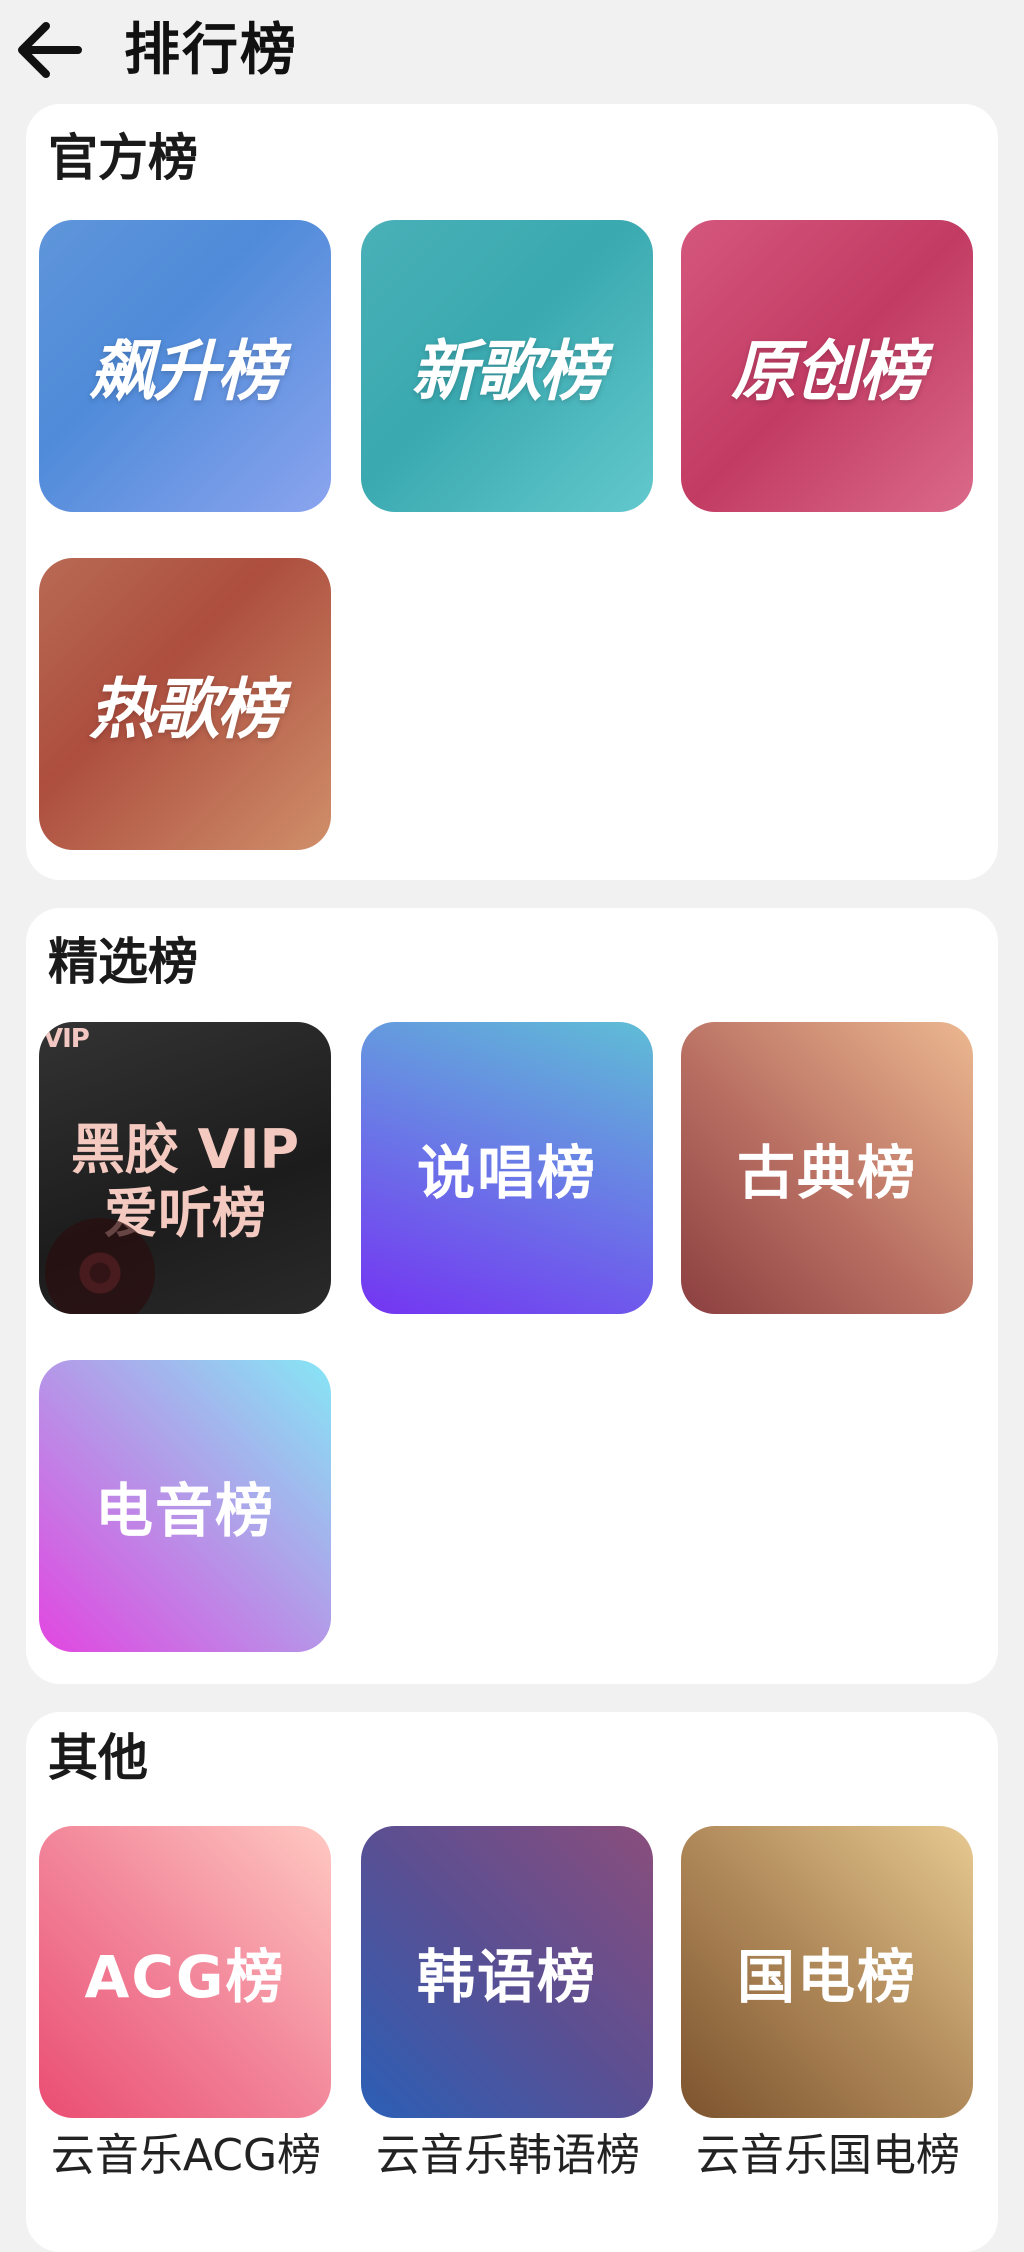 The height and width of the screenshot is (2252, 1024). What do you see at coordinates (828, 2155) in the screenshot?
I see `chart-caption-guodian: 云音乐国电榜` at bounding box center [828, 2155].